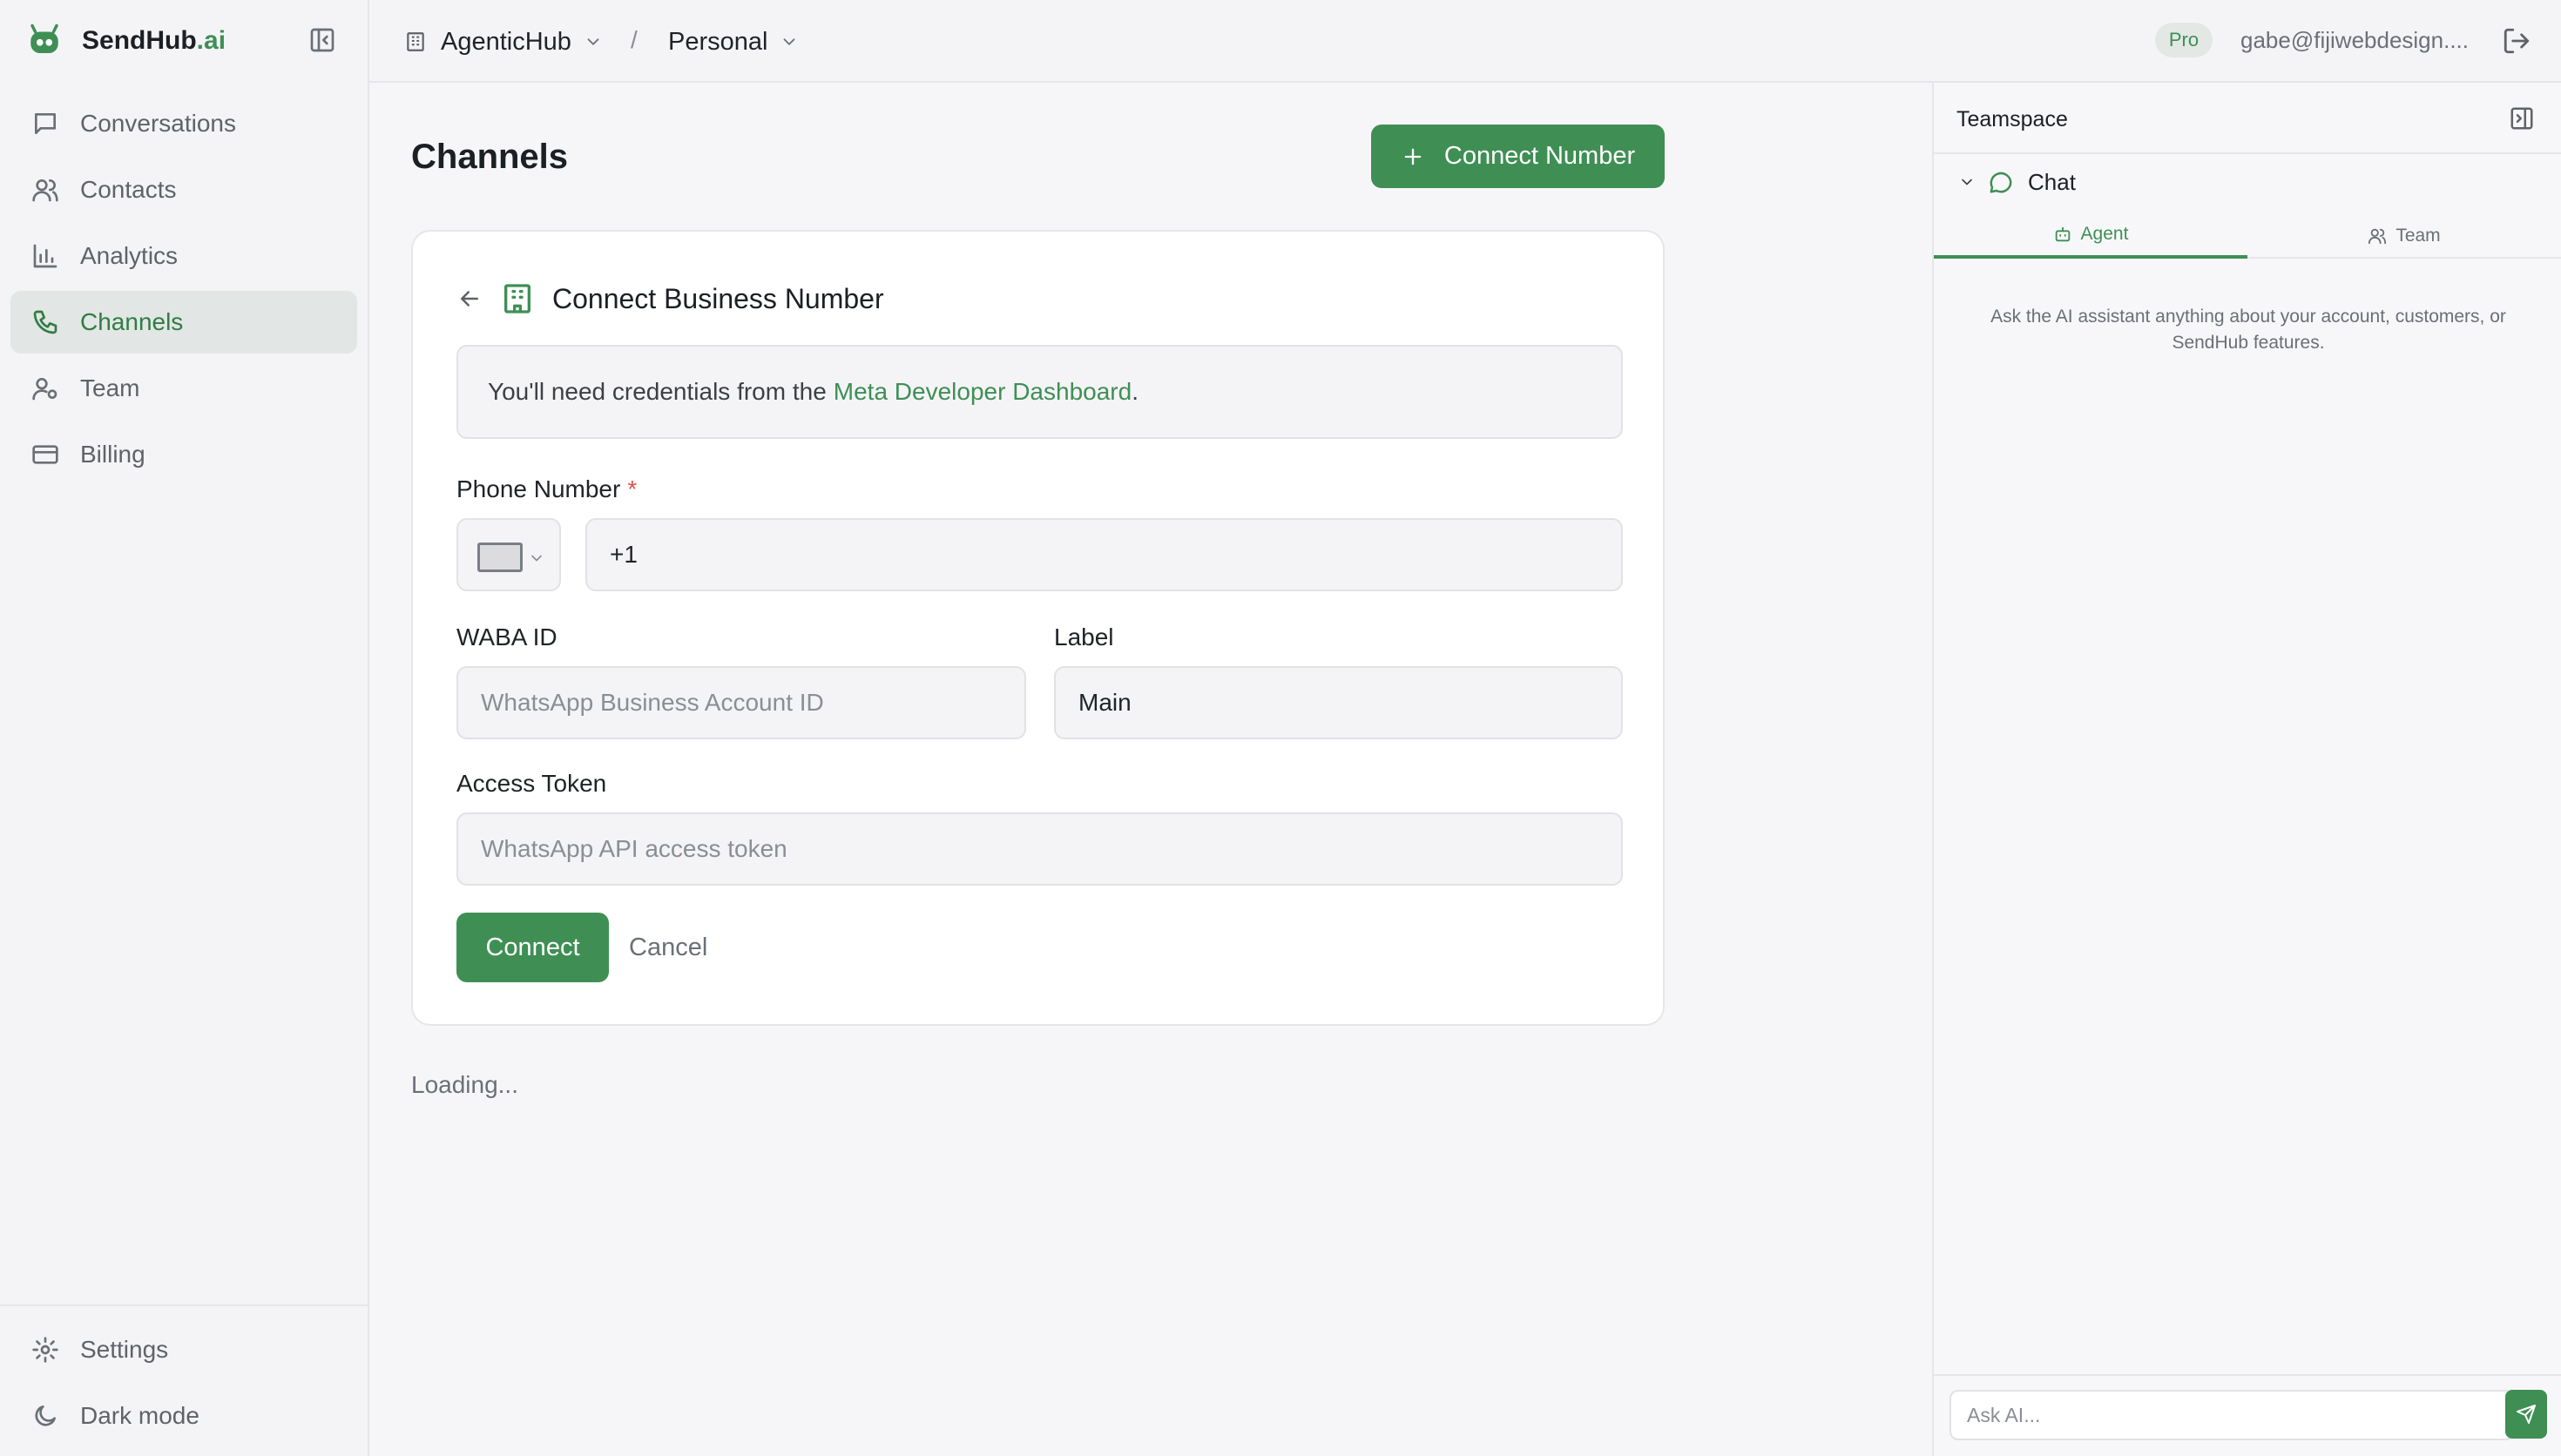 Image resolution: width=2561 pixels, height=1456 pixels. Describe the element at coordinates (490, 157) in the screenshot. I see `page-title: Channels` at that location.